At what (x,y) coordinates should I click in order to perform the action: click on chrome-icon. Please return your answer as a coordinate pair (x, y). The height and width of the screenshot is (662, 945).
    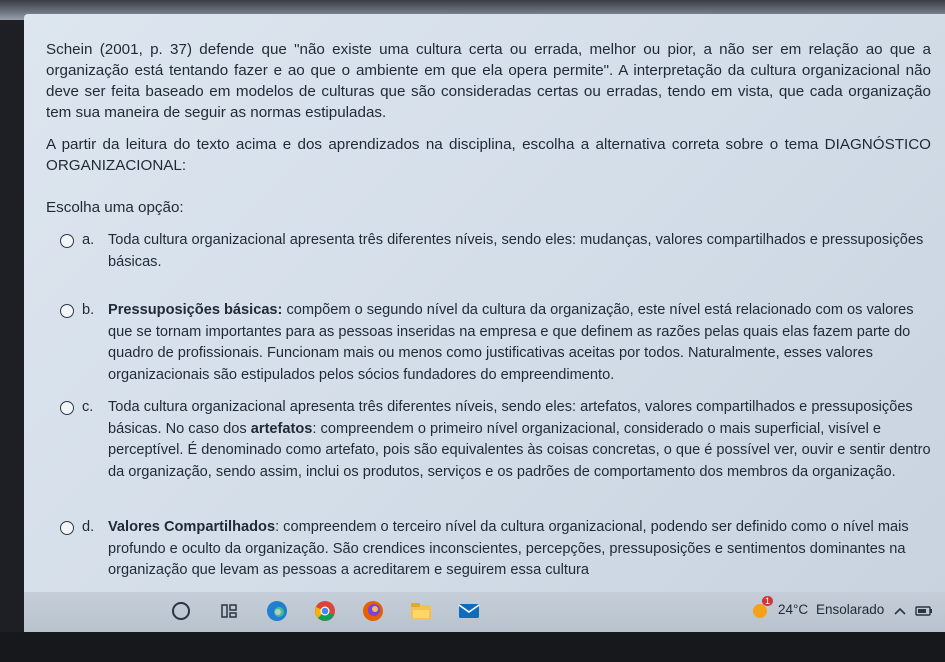
    Looking at the image, I should click on (325, 611).